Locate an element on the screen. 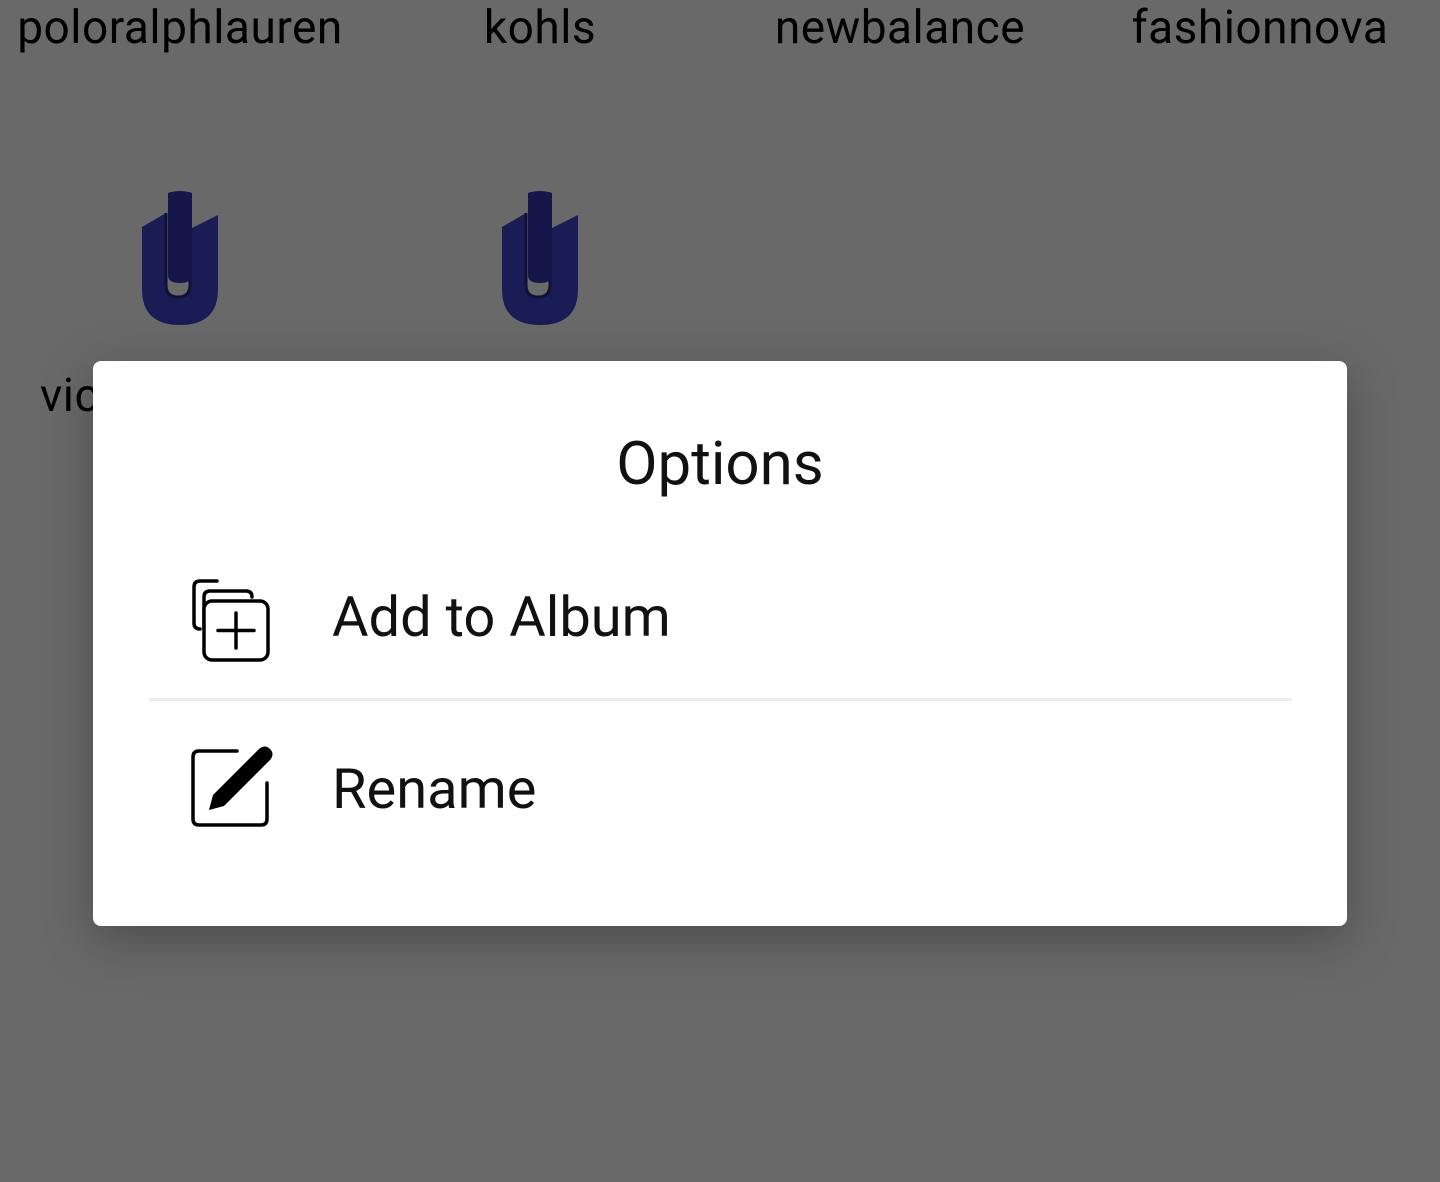 Image resolution: width=1440 pixels, height=1182 pixels. option-divider is located at coordinates (720, 699).